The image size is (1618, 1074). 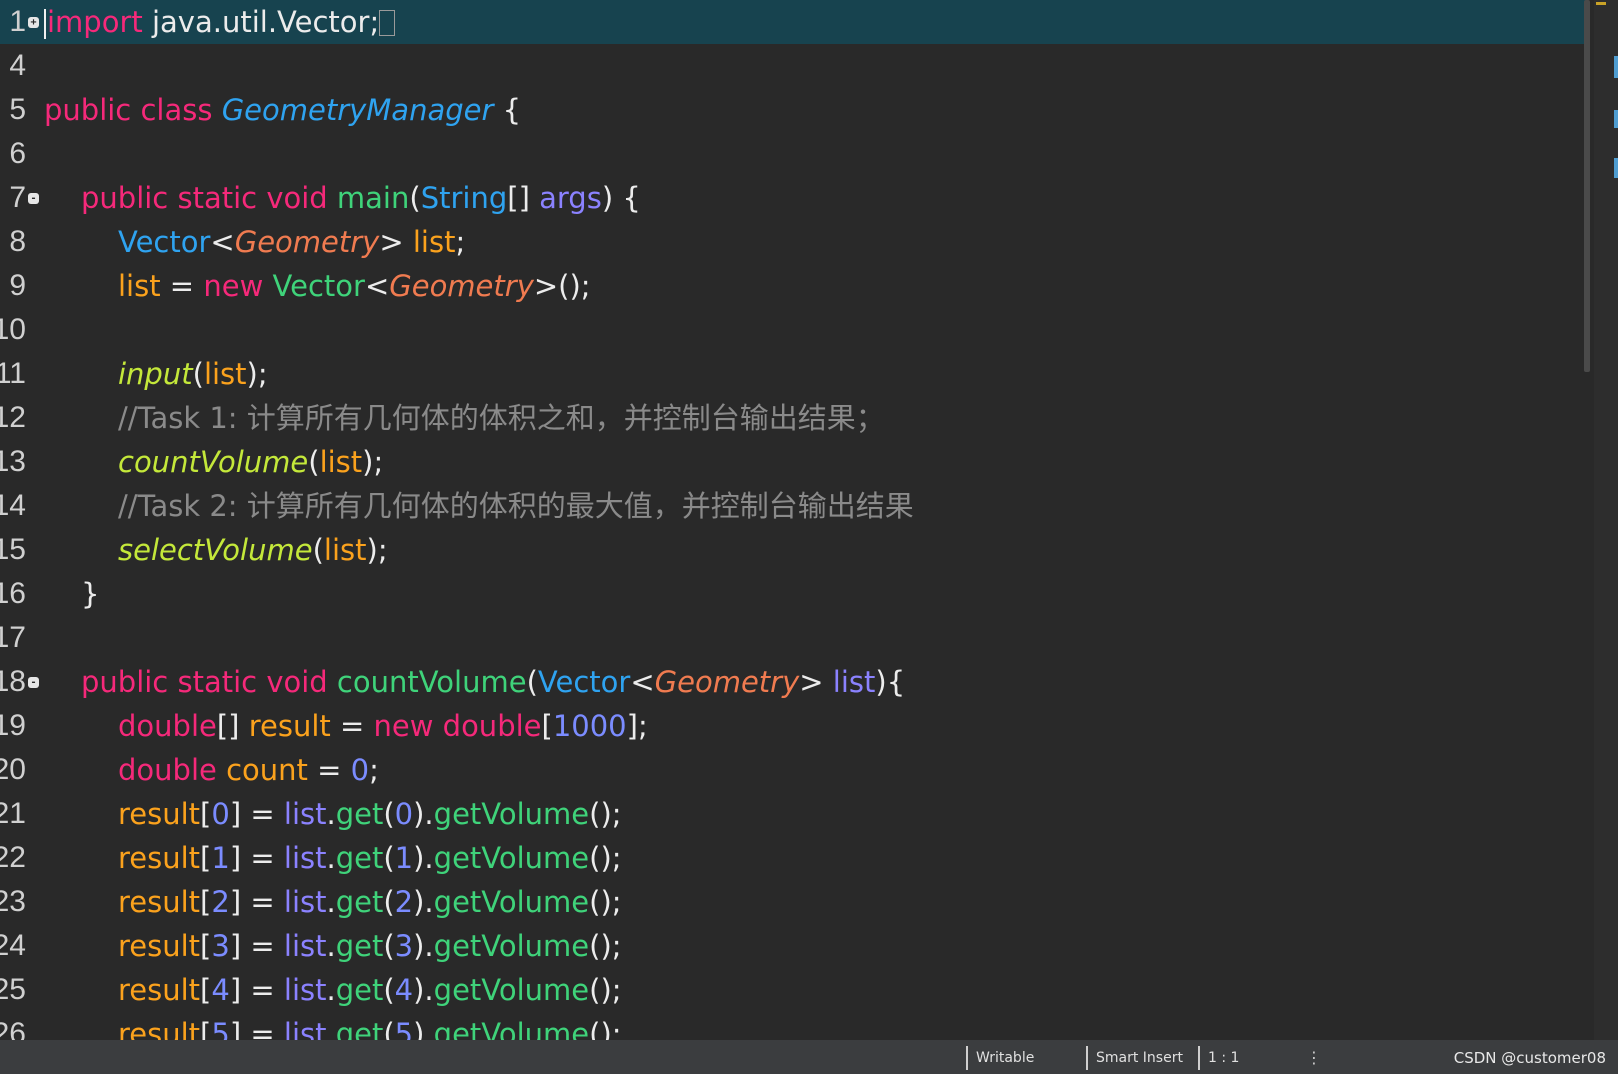 I want to click on code-text: //Task 1: 计算所有几何体的体积之和，并控制台输出结果；, so click(x=501, y=418).